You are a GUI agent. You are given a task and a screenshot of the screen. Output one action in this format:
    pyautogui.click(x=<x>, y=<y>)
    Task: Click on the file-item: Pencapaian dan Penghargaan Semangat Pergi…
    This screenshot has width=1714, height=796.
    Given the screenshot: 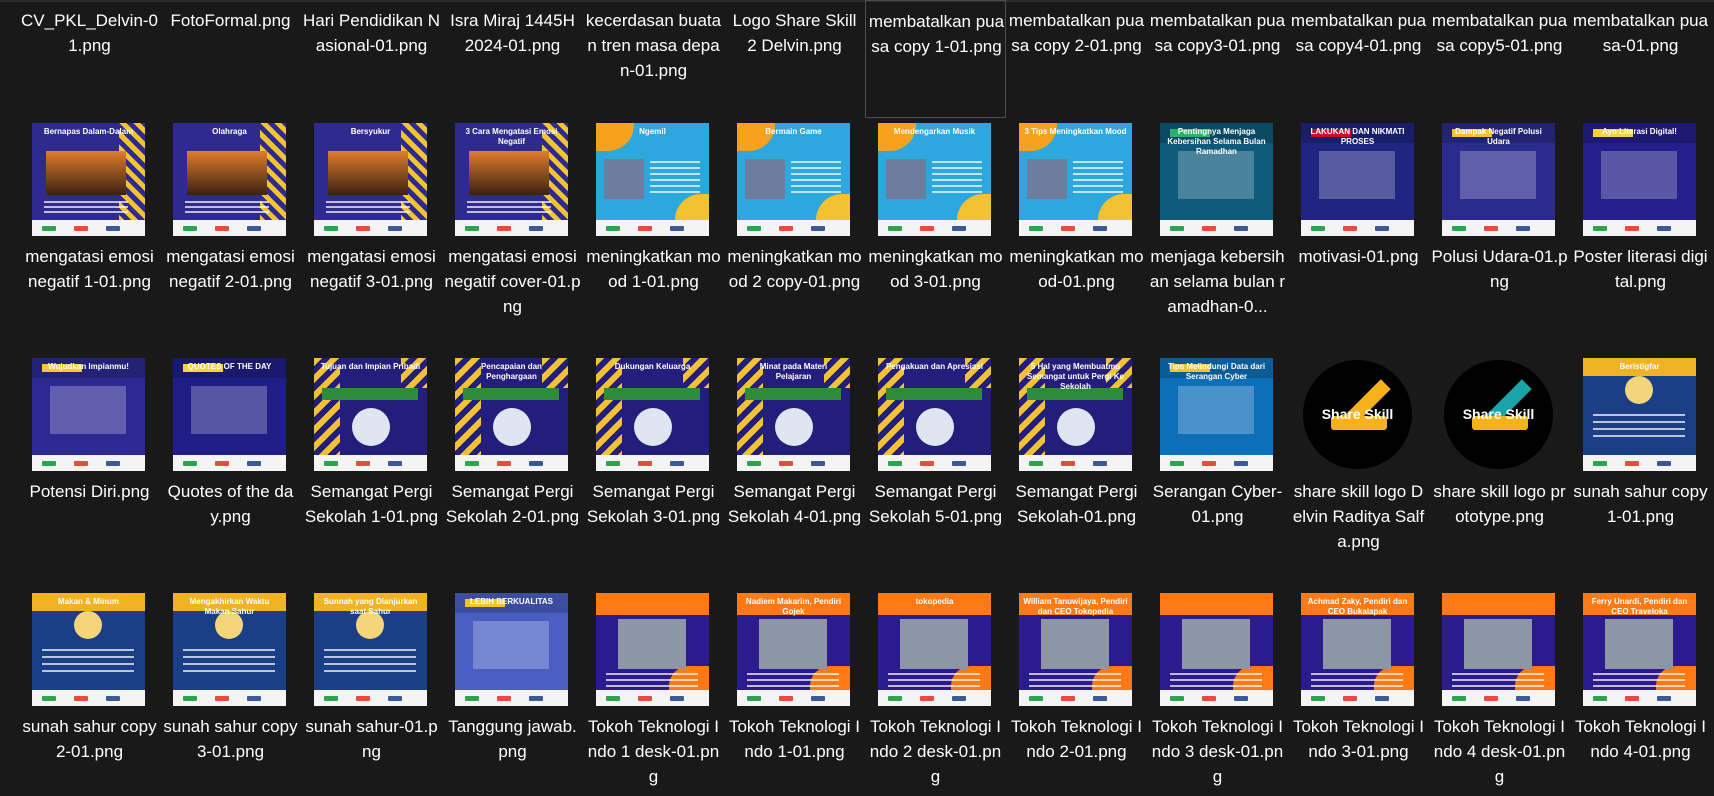 What is the action you would take?
    pyautogui.click(x=512, y=470)
    